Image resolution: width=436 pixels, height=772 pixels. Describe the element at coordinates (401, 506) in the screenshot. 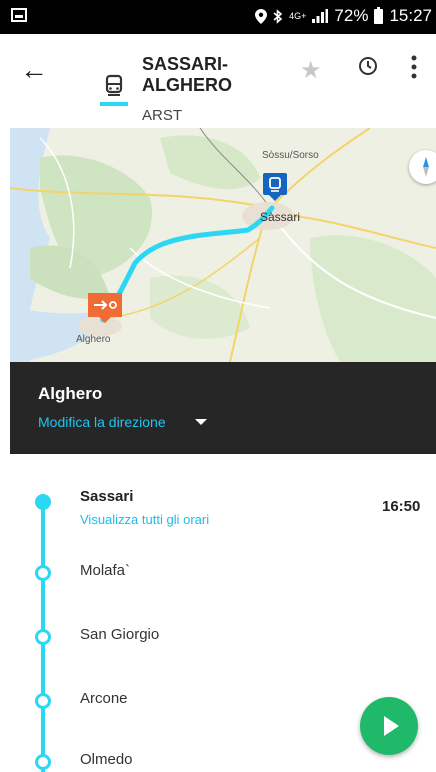

I see `departure-time: 16:50` at that location.